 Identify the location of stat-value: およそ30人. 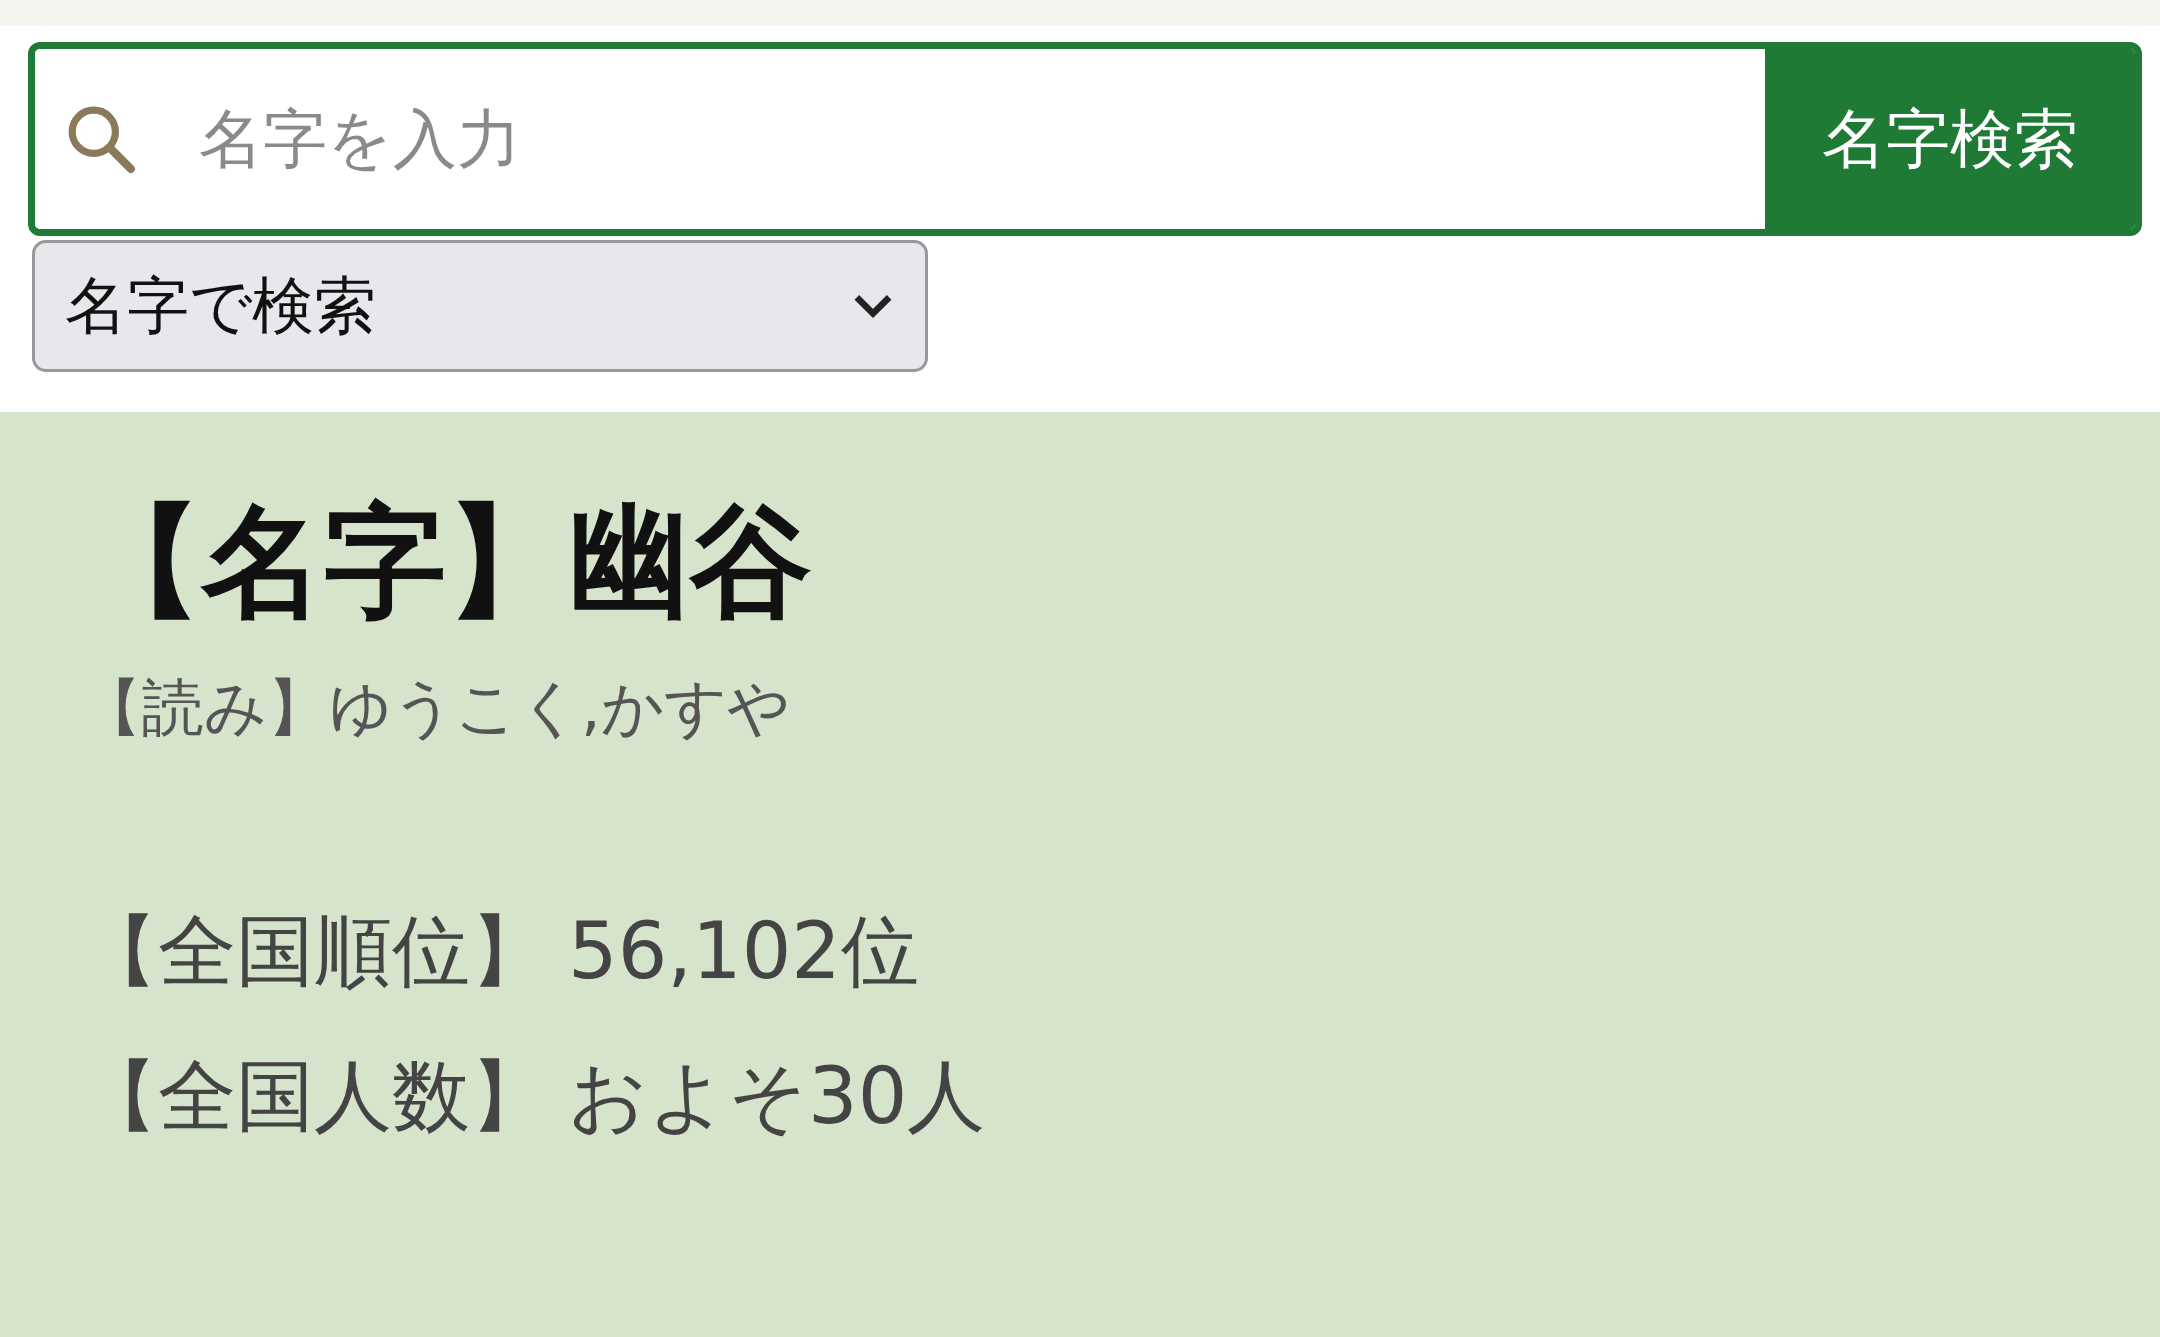
(777, 1096).